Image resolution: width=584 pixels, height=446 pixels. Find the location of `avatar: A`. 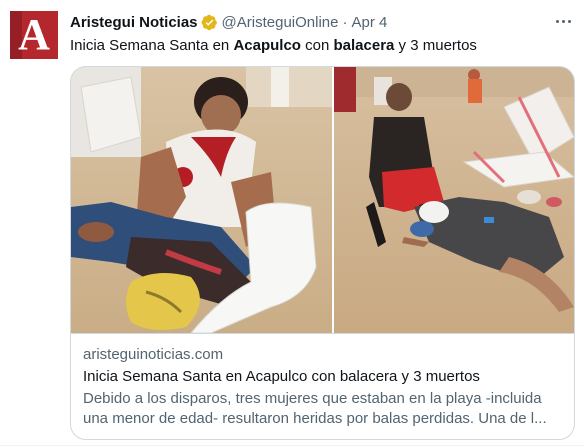

avatar: A is located at coordinates (34, 35).